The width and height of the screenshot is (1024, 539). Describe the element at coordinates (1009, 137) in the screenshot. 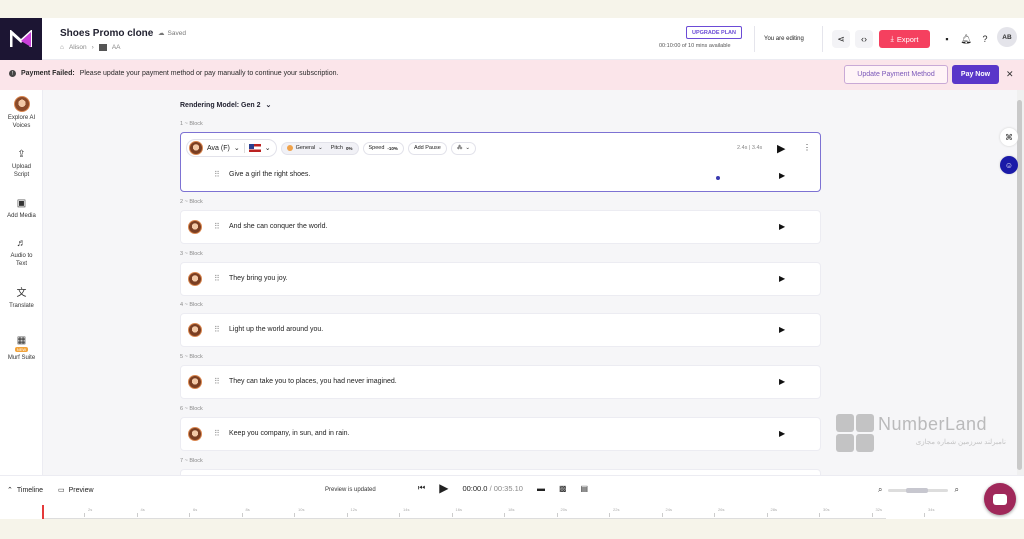

I see `grid-tool-icon: ⌘` at that location.